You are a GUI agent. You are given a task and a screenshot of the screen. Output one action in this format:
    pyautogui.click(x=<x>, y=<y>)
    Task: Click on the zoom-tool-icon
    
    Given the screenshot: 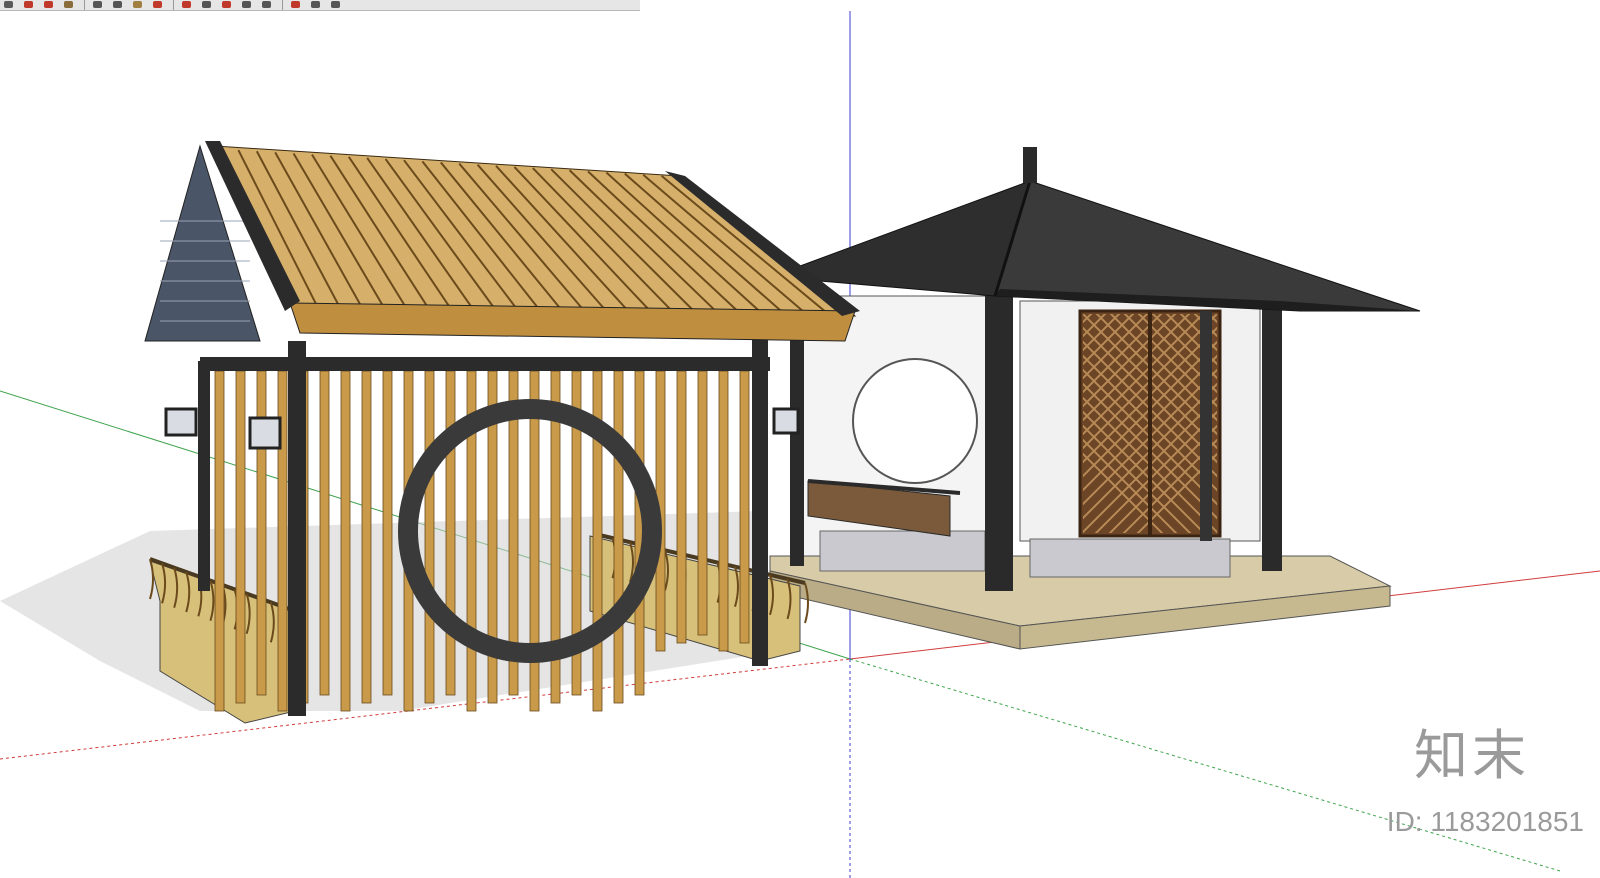 What is the action you would take?
    pyautogui.click(x=336, y=5)
    